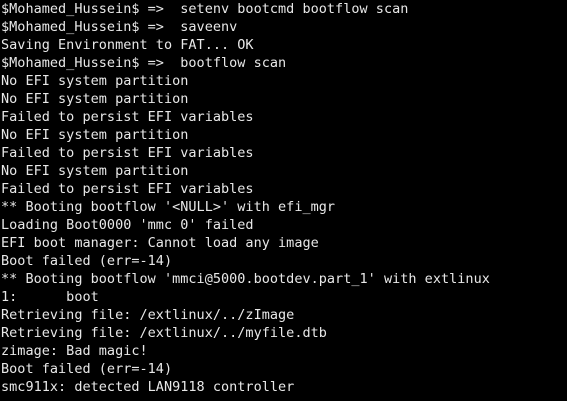 The width and height of the screenshot is (567, 401). I want to click on terminal-line-command-bootflow: $Mohamed_Hussein$ => bootflow scan, so click(144, 63).